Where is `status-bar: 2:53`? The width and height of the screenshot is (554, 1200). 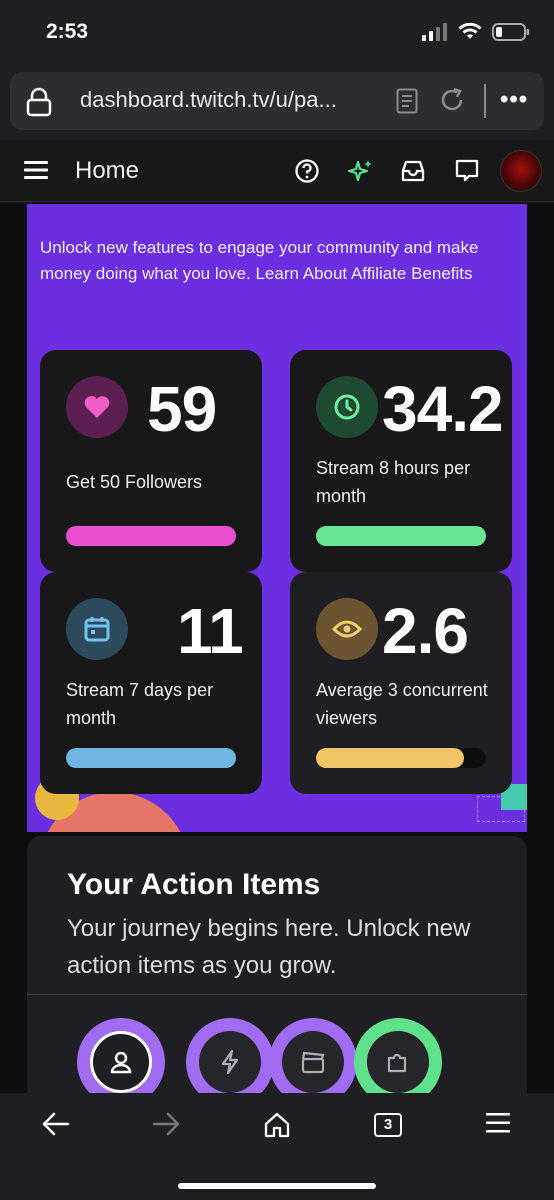
status-bar: 2:53 is located at coordinates (277, 32).